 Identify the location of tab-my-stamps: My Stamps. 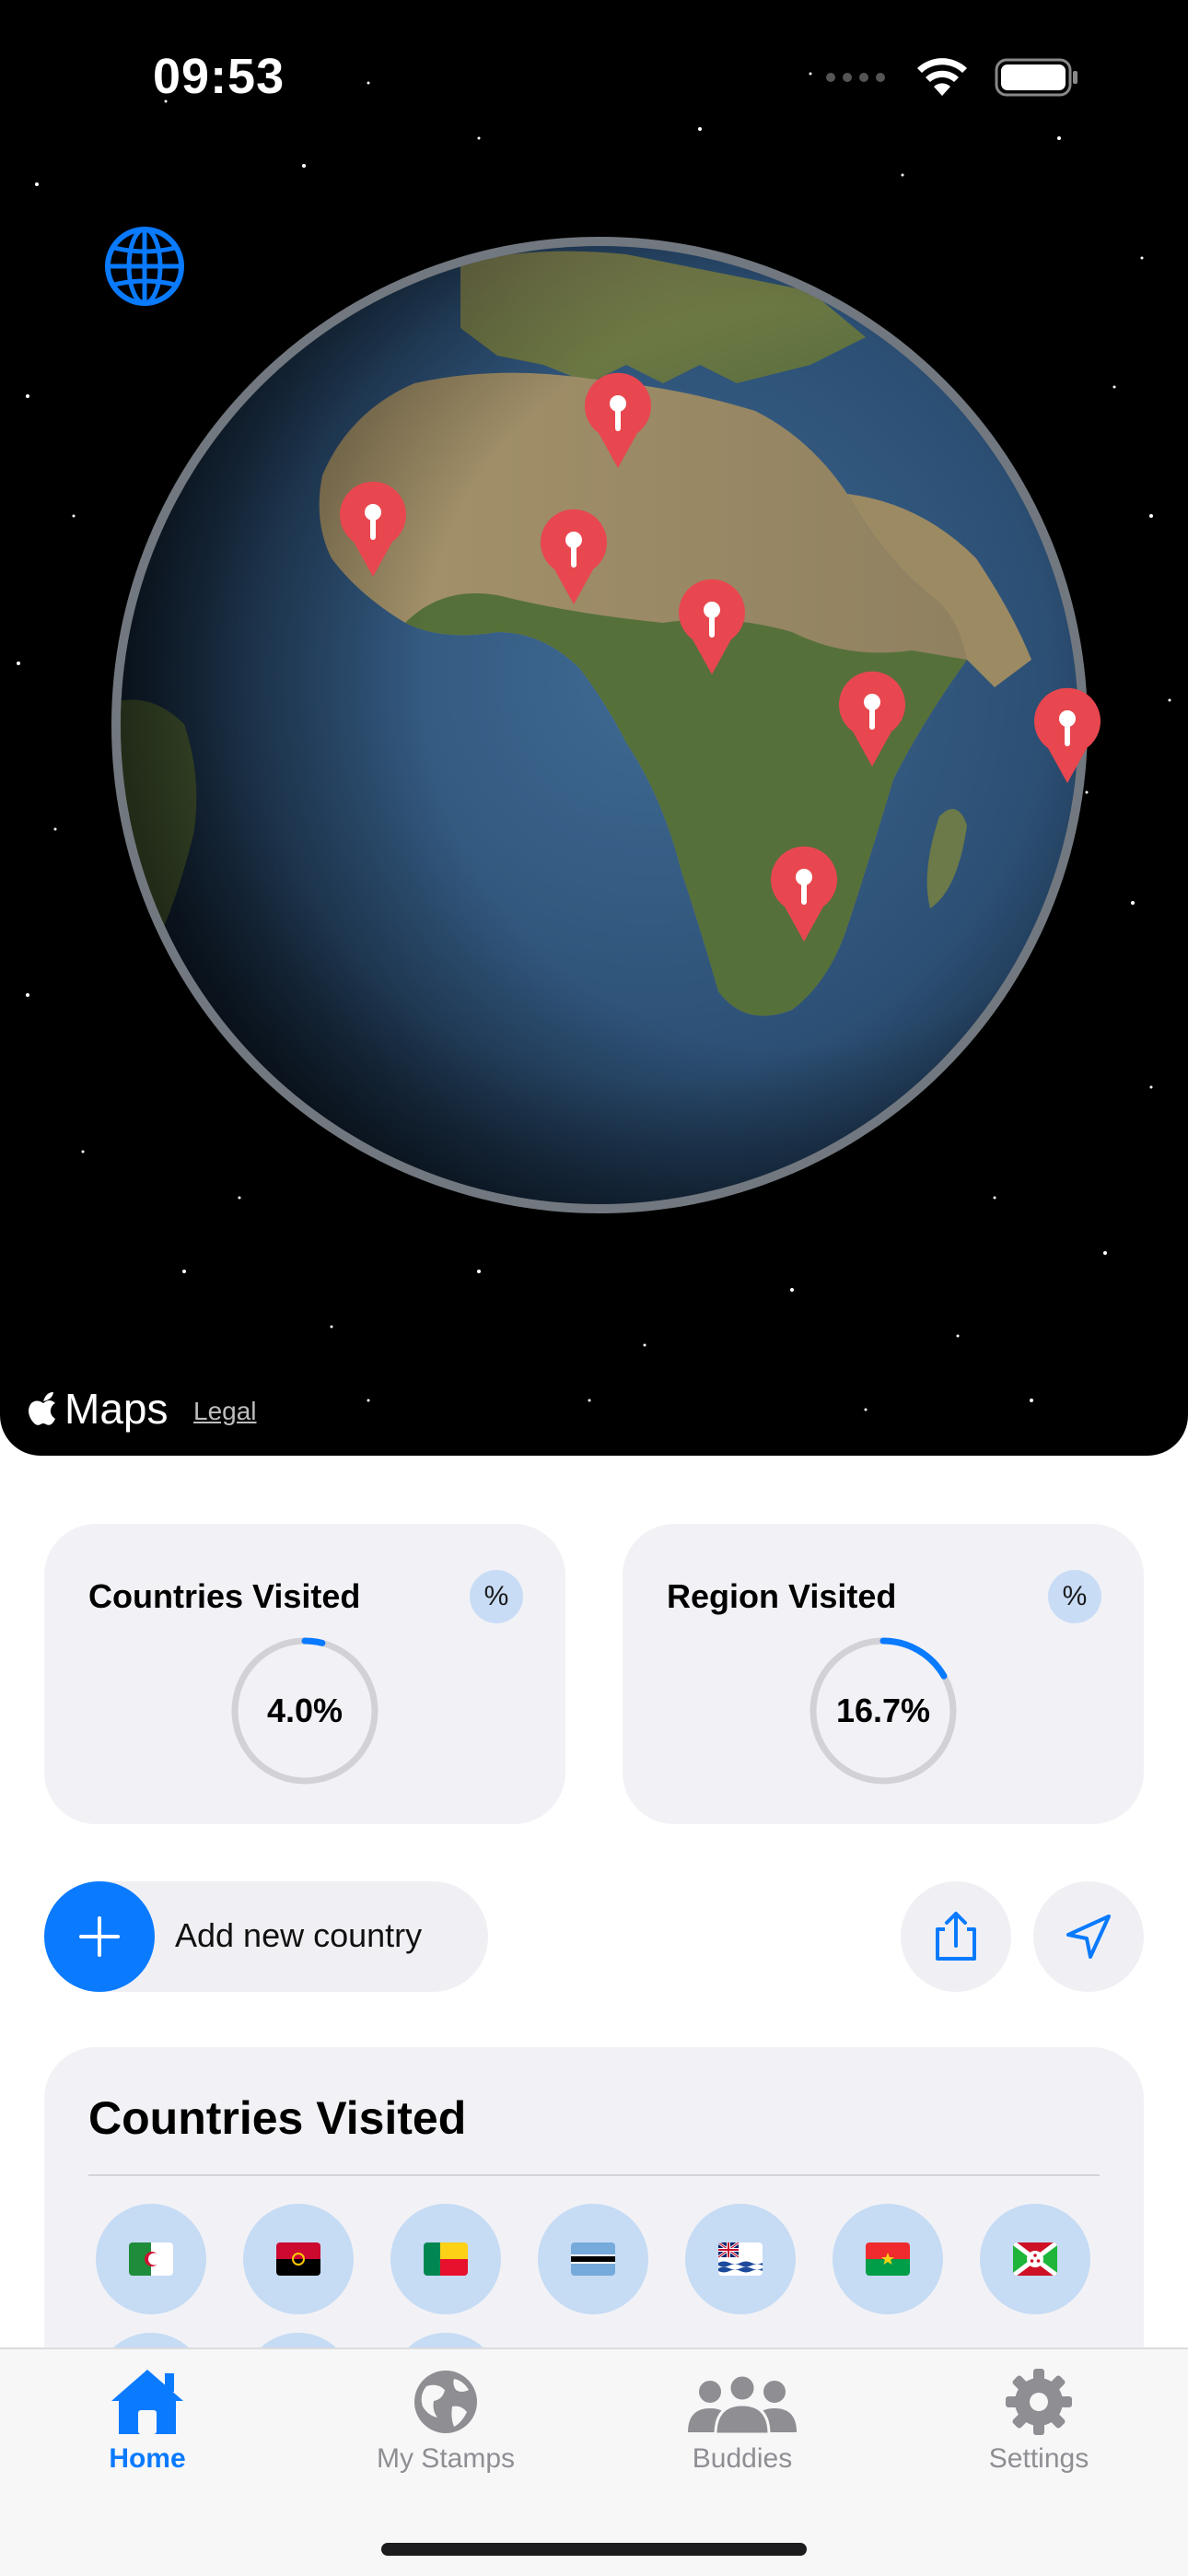
(445, 2435).